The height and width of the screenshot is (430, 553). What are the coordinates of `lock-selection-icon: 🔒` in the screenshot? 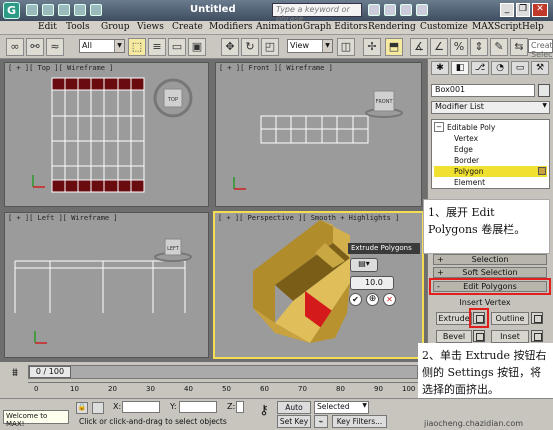 It's located at (82, 408).